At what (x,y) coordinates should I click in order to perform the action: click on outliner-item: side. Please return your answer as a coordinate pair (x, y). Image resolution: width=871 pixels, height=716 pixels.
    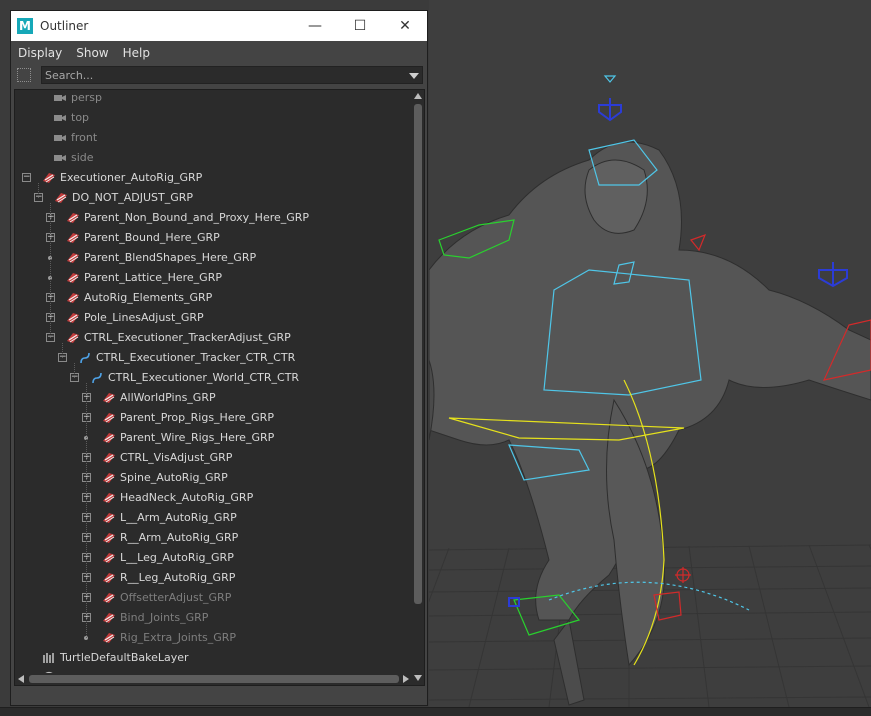
    Looking at the image, I should click on (213, 158).